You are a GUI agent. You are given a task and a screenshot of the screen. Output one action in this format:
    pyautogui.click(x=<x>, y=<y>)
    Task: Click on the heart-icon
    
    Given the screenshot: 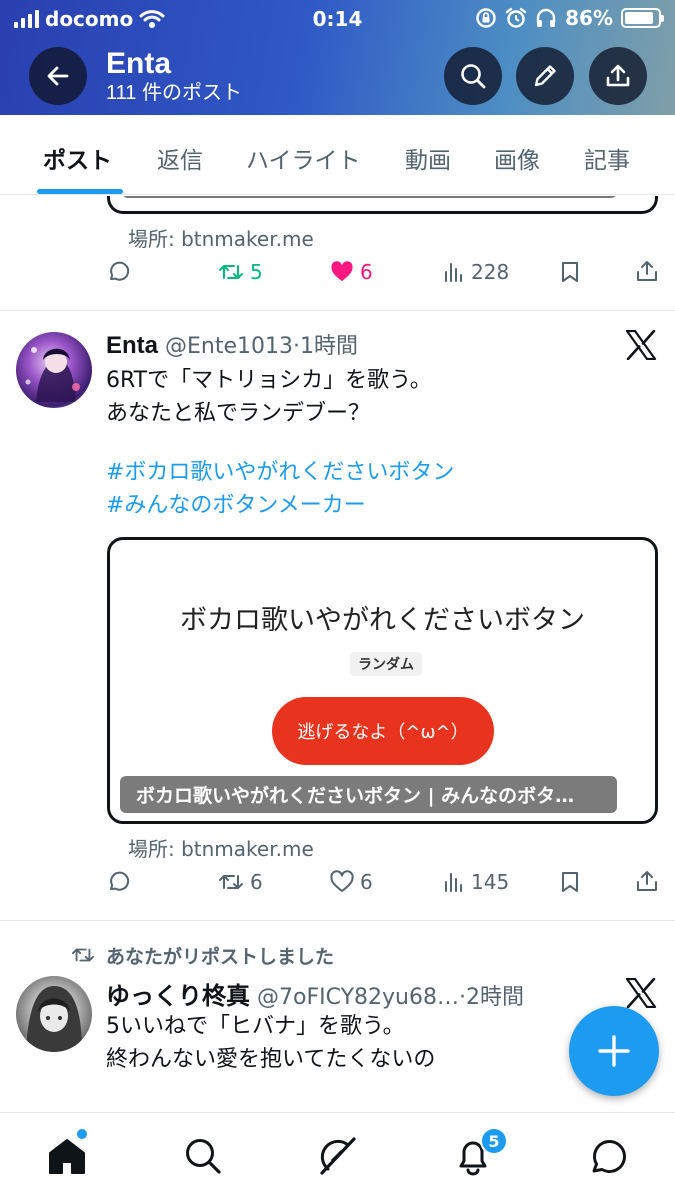 What is the action you would take?
    pyautogui.click(x=342, y=271)
    